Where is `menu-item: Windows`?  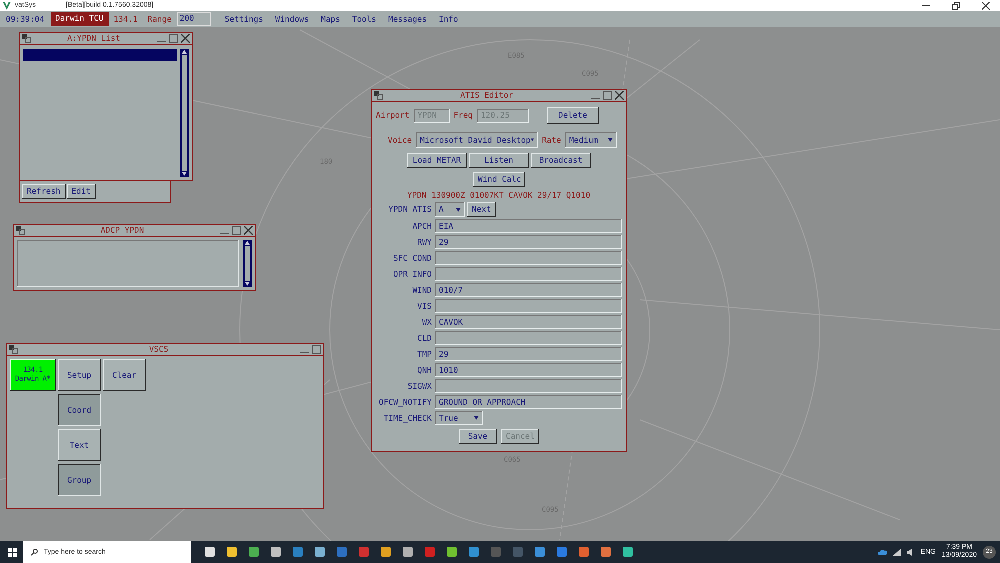
menu-item: Windows is located at coordinates (292, 19).